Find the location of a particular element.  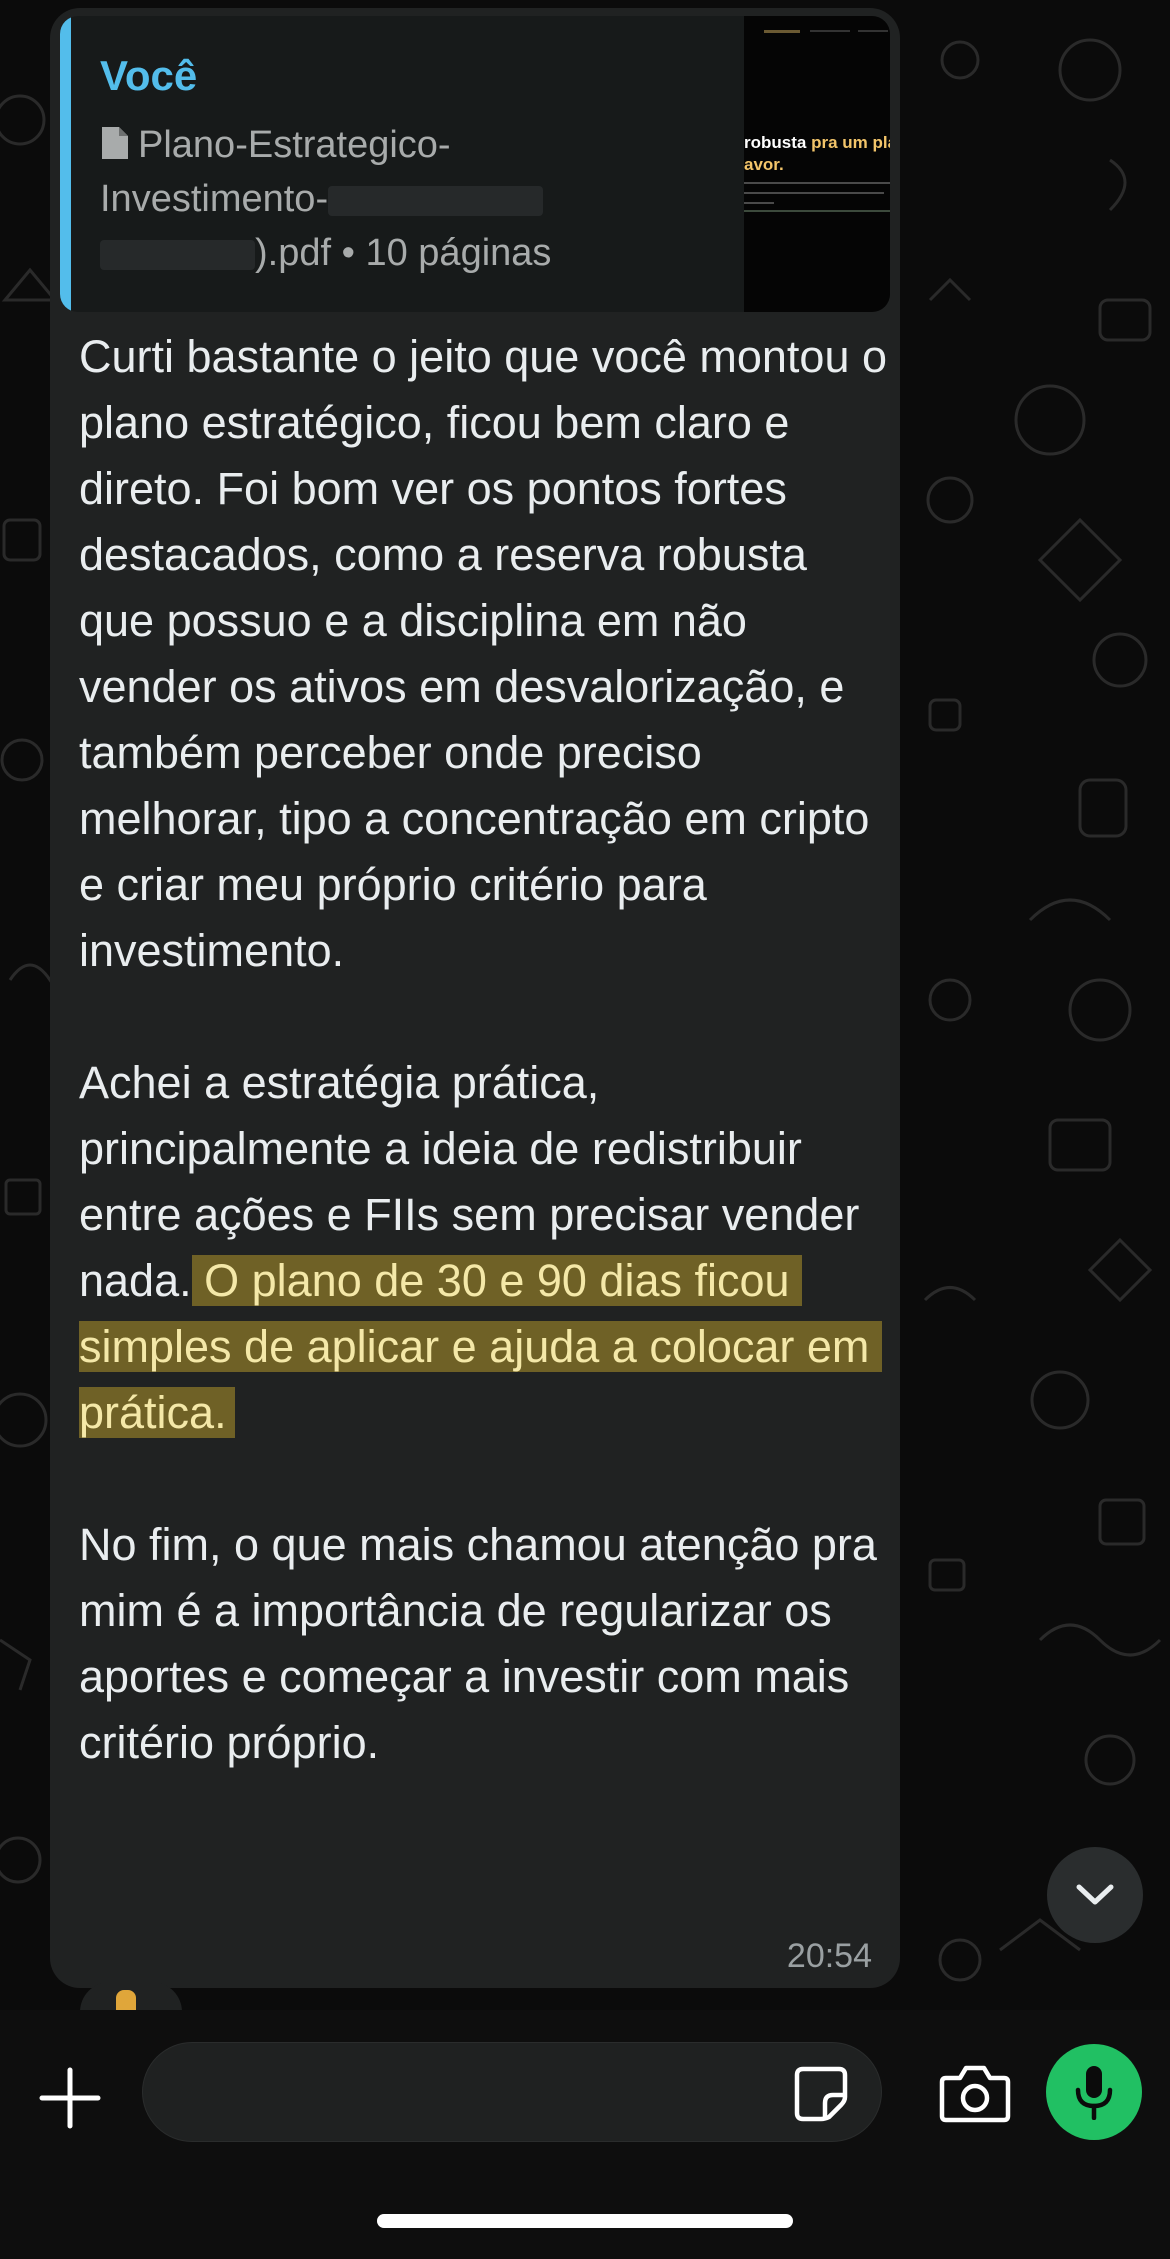

message-input-container is located at coordinates (512, 2092).